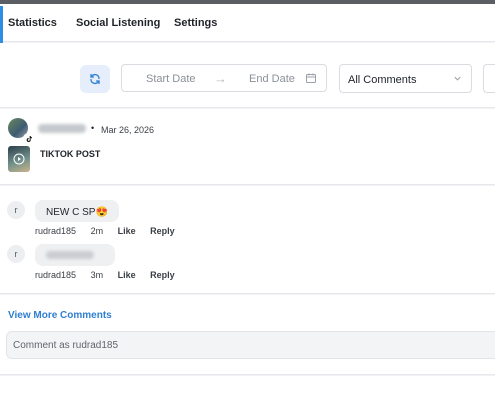 This screenshot has height=400, width=495. Describe the element at coordinates (97, 231) in the screenshot. I see `comment-time: 2m` at that location.